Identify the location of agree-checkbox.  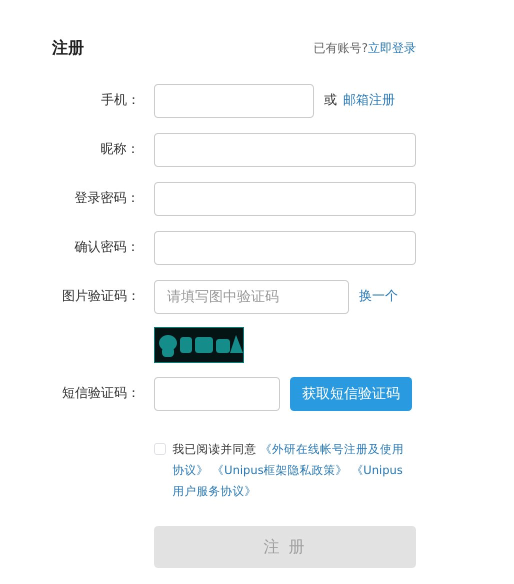
(160, 448).